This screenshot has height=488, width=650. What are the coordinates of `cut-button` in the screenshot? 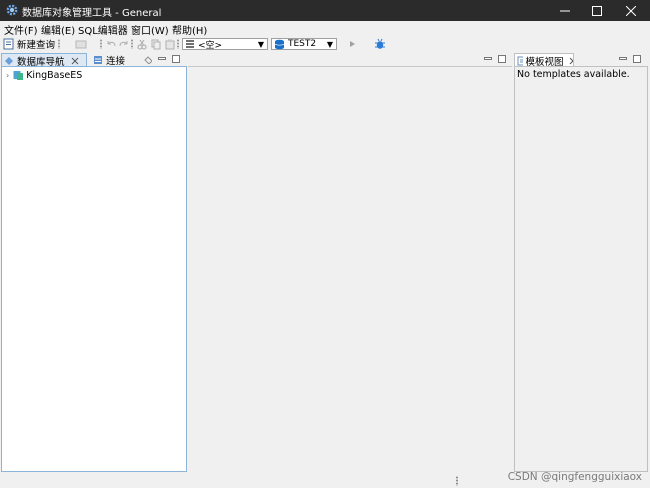 It's located at (142, 44).